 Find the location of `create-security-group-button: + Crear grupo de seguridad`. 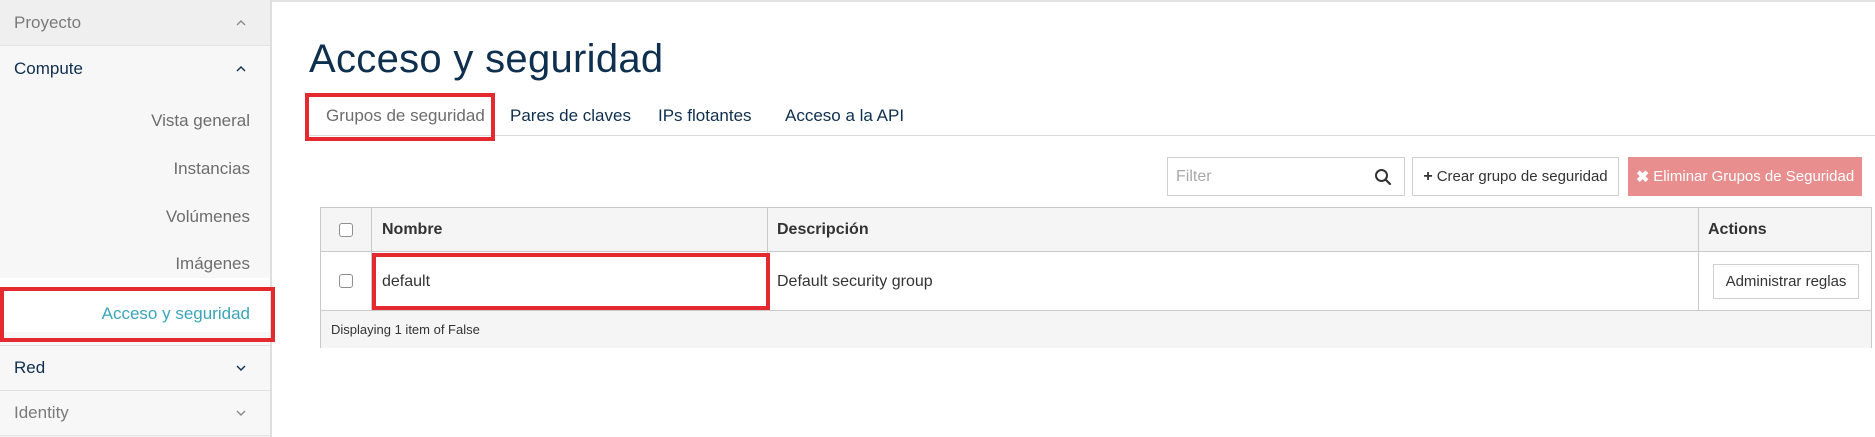

create-security-group-button: + Crear grupo de seguridad is located at coordinates (1515, 176).